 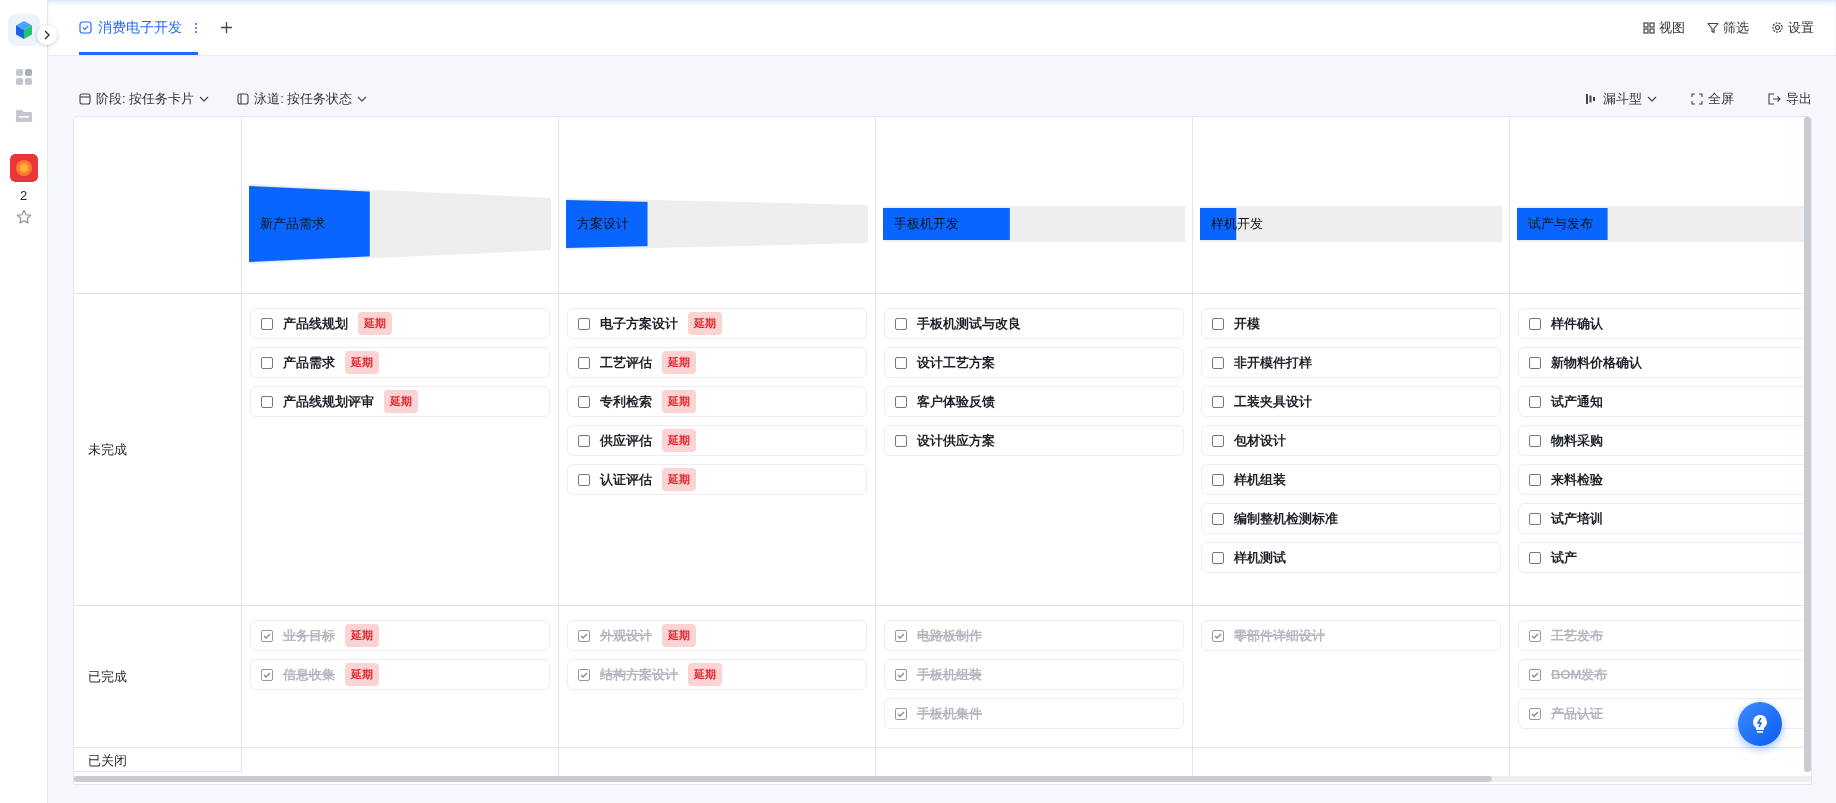 What do you see at coordinates (23, 30) in the screenshot?
I see `cube-logo-icon` at bounding box center [23, 30].